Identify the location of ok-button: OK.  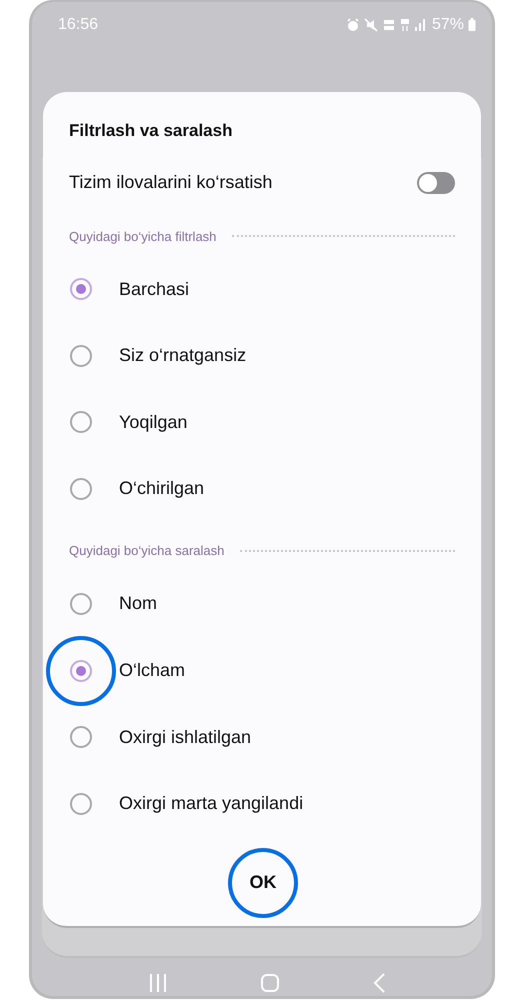
(263, 882).